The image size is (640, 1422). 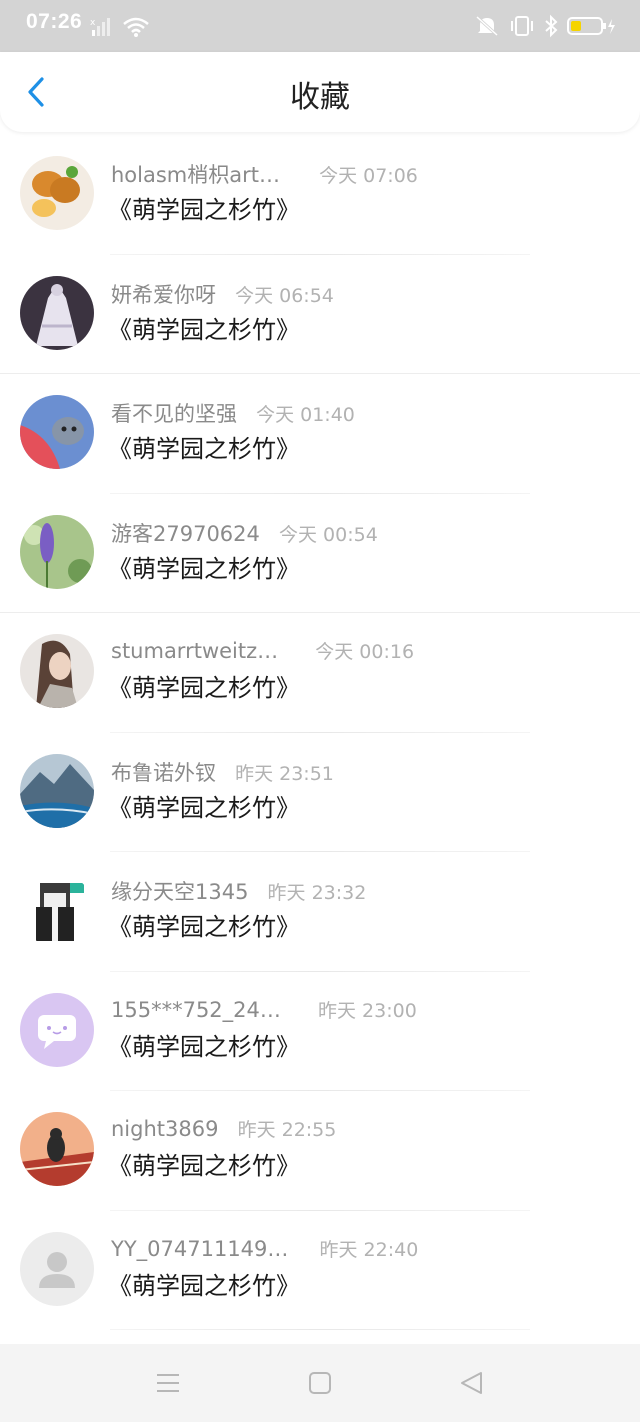 I want to click on item-meta: stumarrtweitz… 今天 00:16, so click(x=262, y=652).